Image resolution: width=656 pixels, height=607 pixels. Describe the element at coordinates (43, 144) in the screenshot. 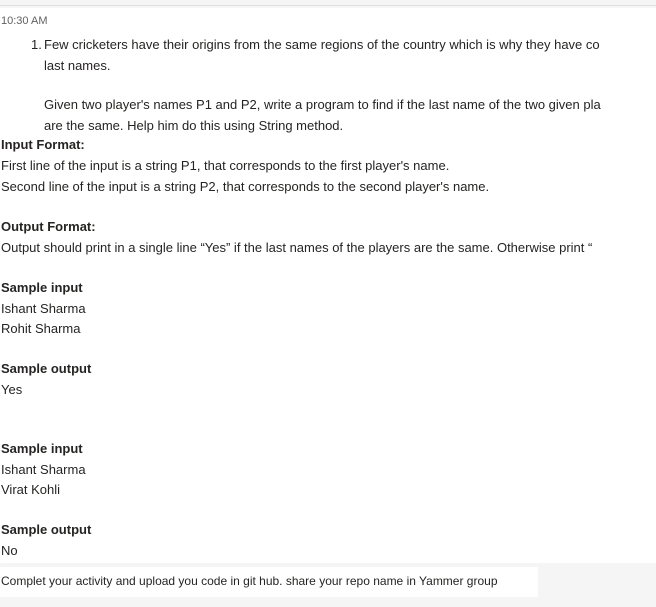

I see `input-format-heading: Input Format:` at that location.